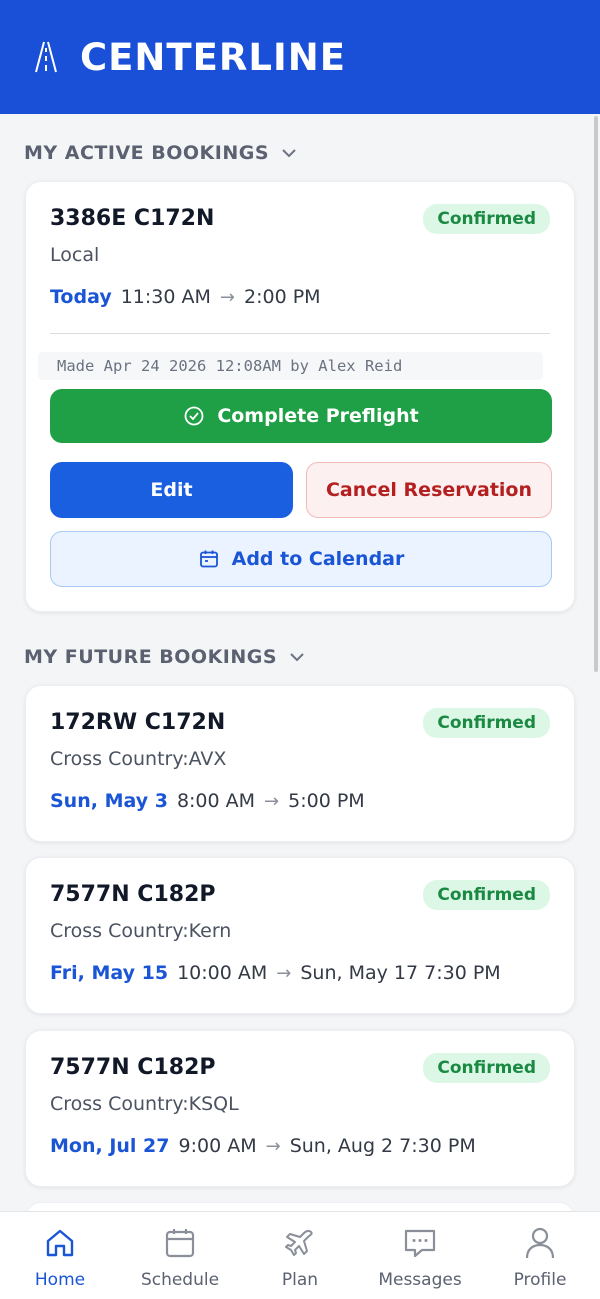 This screenshot has width=600, height=1299. I want to click on edit-button: Edit, so click(171, 490).